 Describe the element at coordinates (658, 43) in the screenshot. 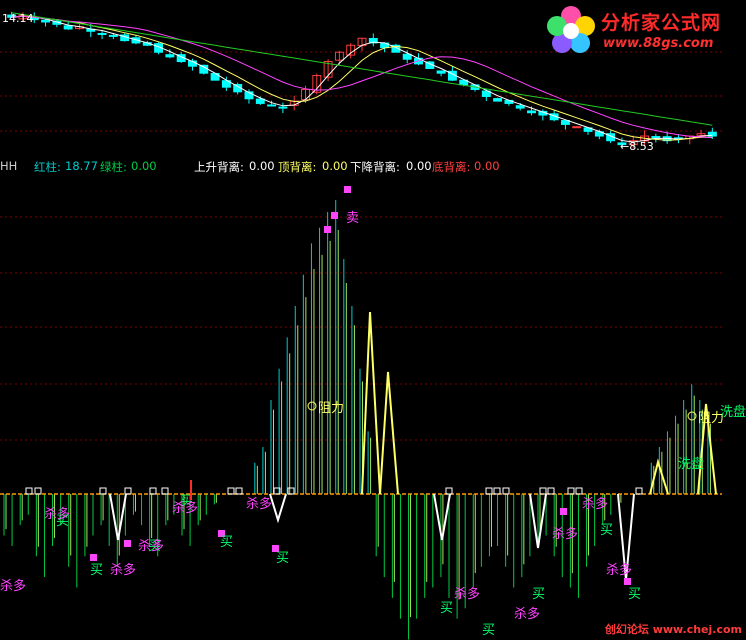

I see `brand-url: www.88gs.com` at that location.